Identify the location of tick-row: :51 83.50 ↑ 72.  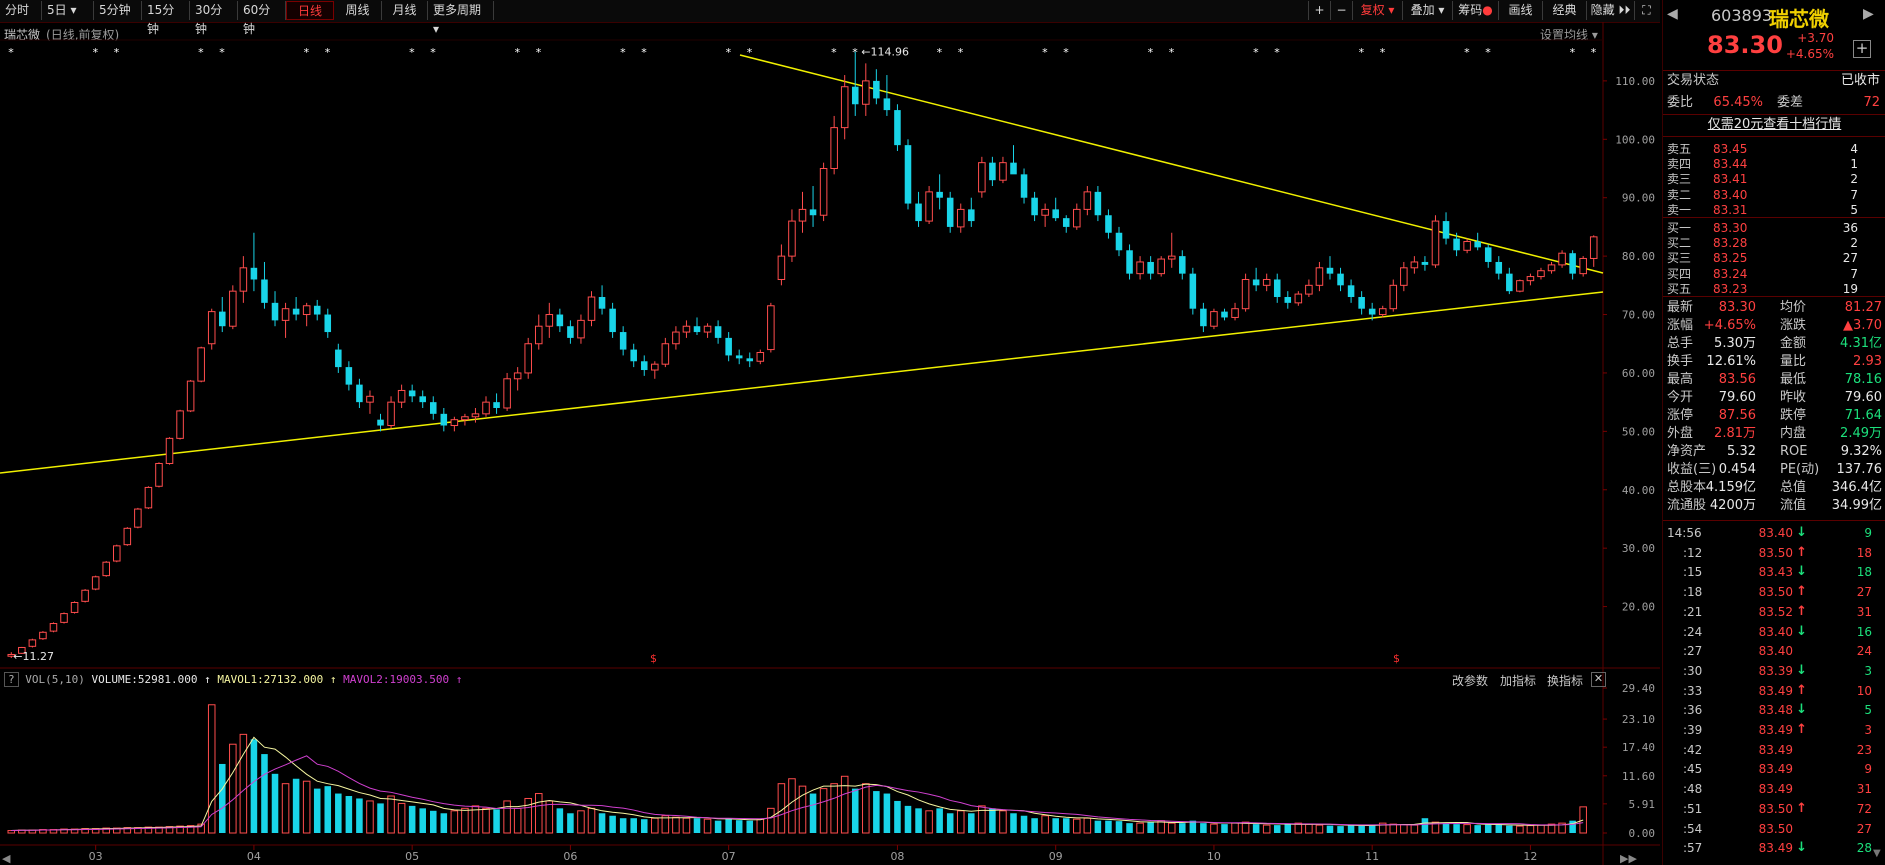
(1774, 809).